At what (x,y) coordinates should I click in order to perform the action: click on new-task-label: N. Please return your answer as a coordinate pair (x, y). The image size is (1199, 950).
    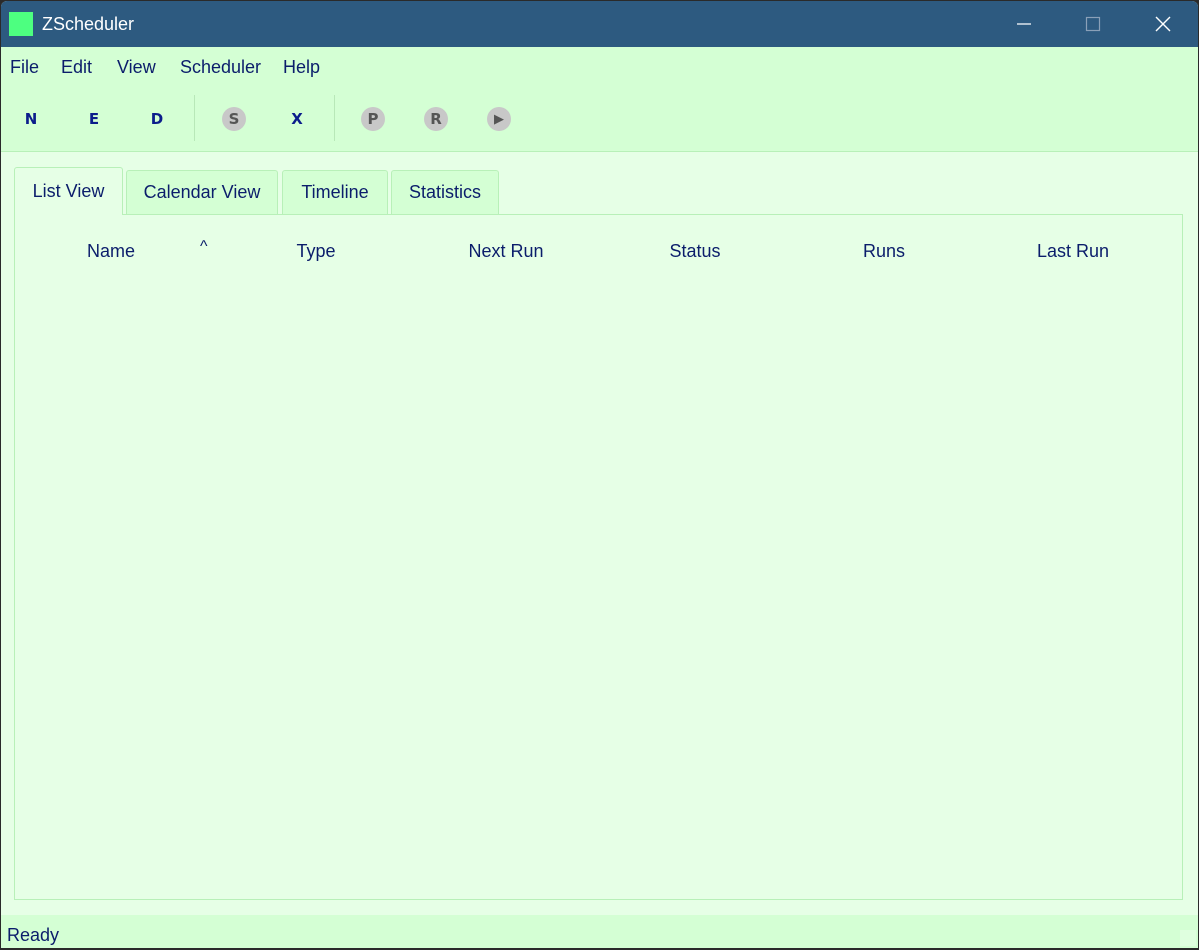
    Looking at the image, I should click on (31, 119).